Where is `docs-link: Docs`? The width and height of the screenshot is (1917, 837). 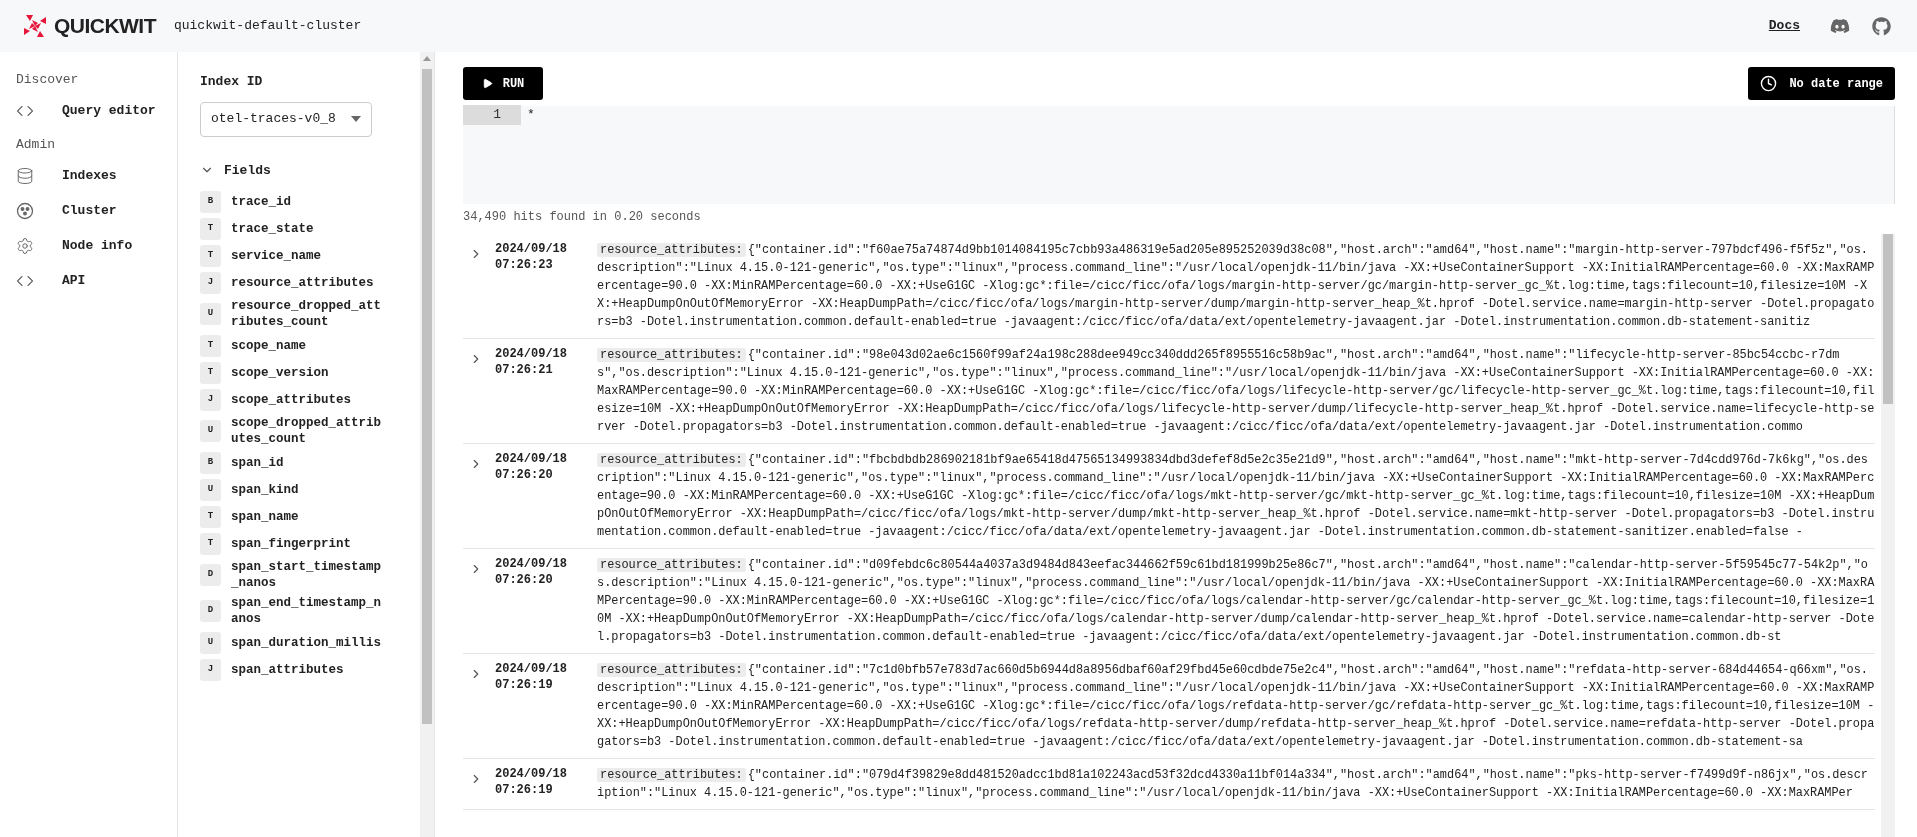 docs-link: Docs is located at coordinates (1784, 26).